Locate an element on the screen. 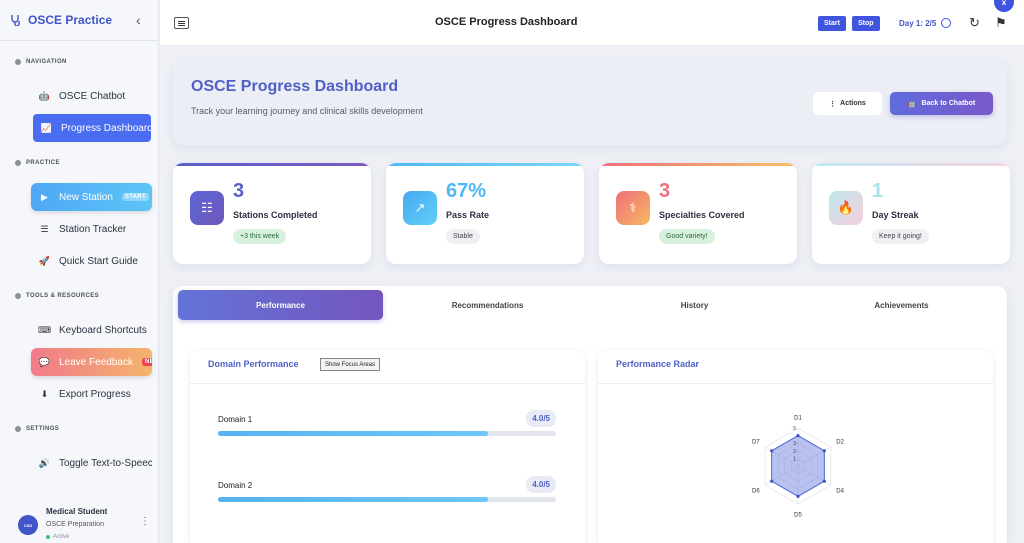 The height and width of the screenshot is (543, 1024). user-role: OSCE Preparation is located at coordinates (75, 524).